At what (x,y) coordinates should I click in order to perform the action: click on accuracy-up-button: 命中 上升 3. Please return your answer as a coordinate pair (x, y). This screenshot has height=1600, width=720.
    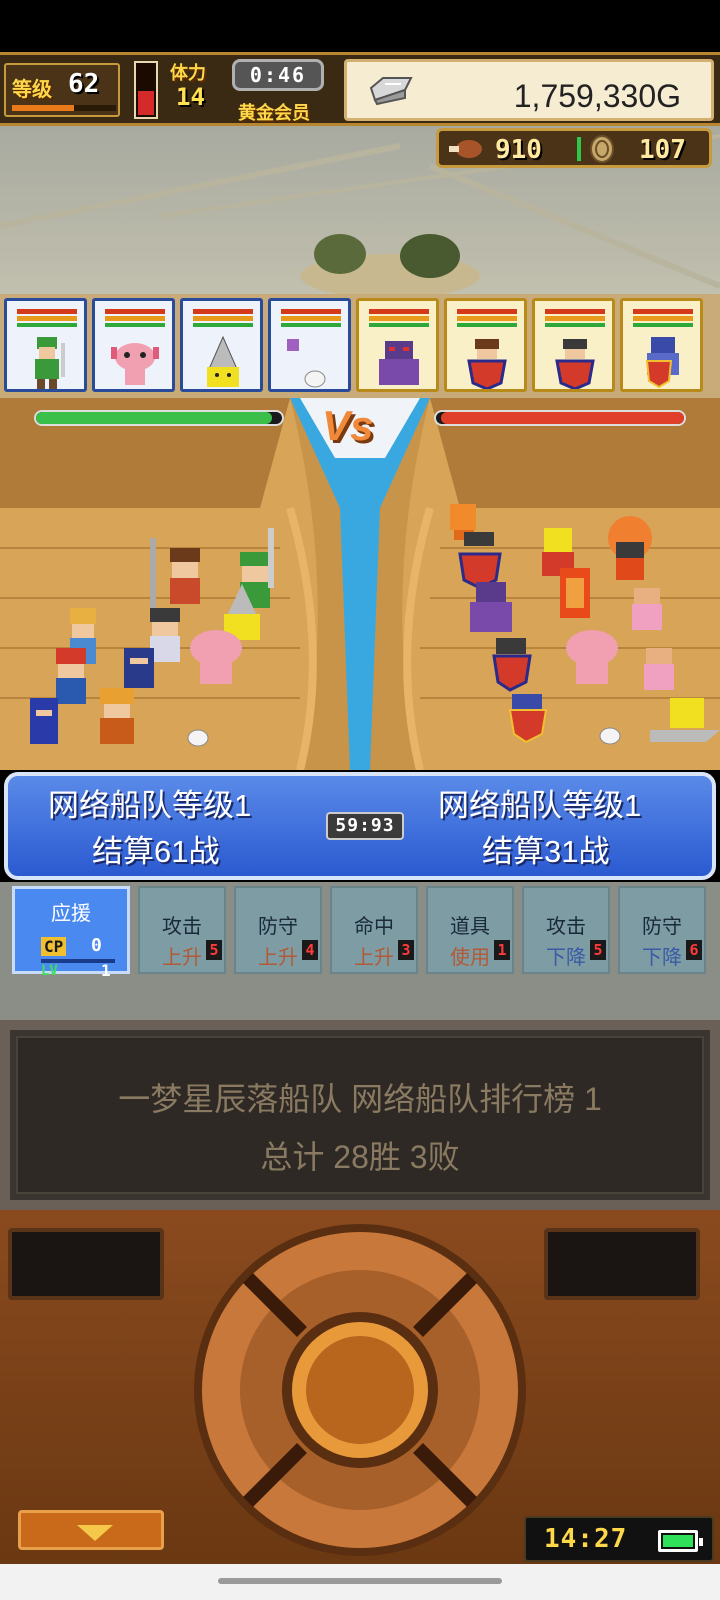
    Looking at the image, I should click on (374, 930).